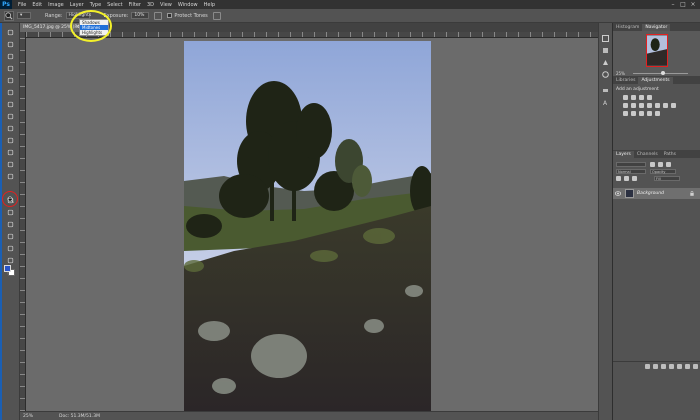 This screenshot has height=420, width=700. I want to click on tab-navigator: Navigator, so click(656, 27).